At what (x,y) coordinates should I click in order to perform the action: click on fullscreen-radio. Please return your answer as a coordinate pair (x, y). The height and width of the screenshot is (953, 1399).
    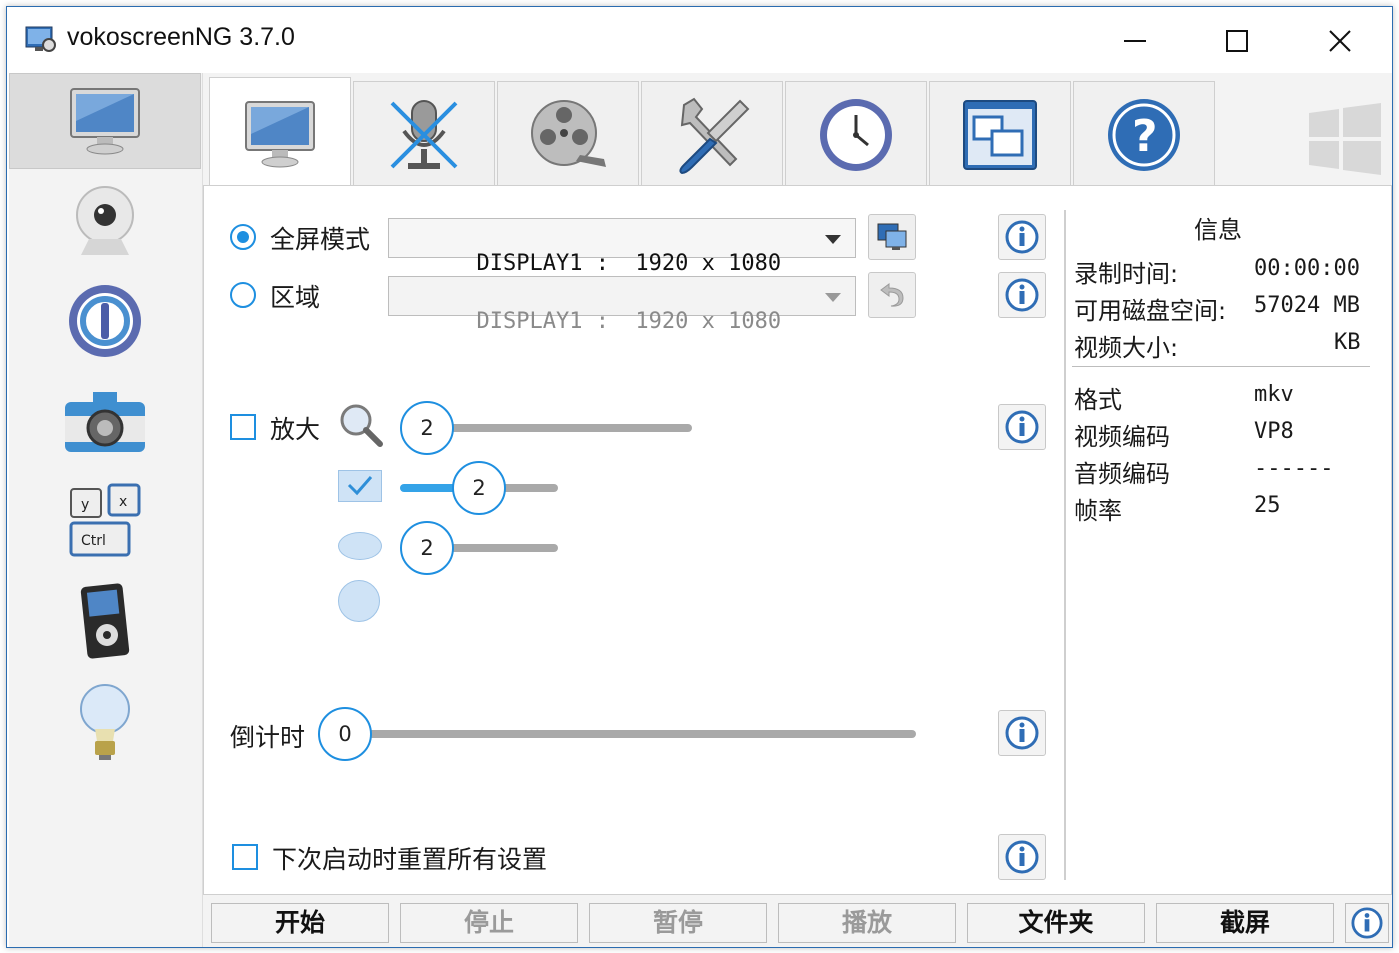
    Looking at the image, I should click on (243, 237).